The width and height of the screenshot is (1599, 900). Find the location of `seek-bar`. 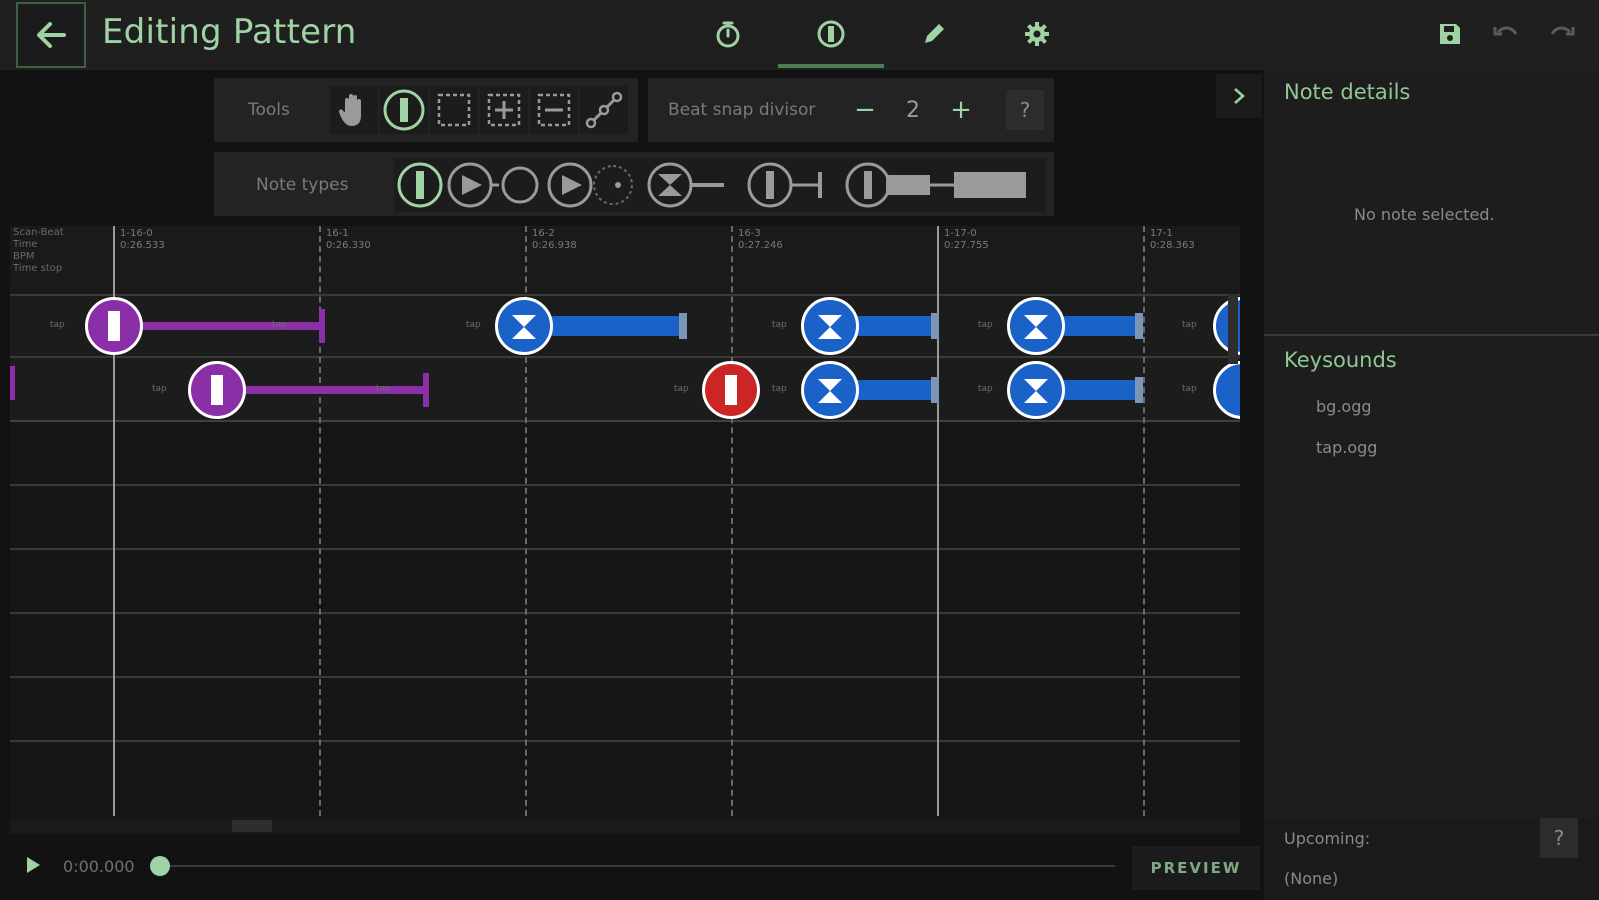

seek-bar is located at coordinates (637, 866).